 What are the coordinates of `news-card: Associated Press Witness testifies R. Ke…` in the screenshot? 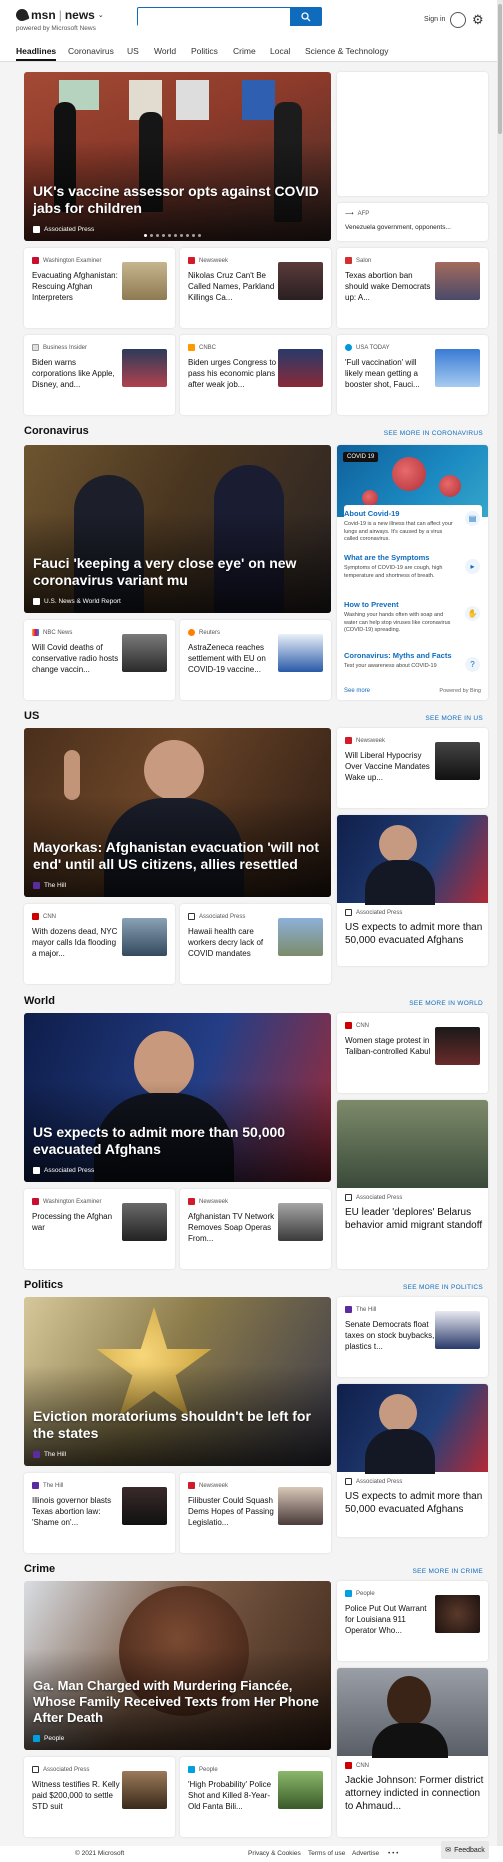 It's located at (99, 1797).